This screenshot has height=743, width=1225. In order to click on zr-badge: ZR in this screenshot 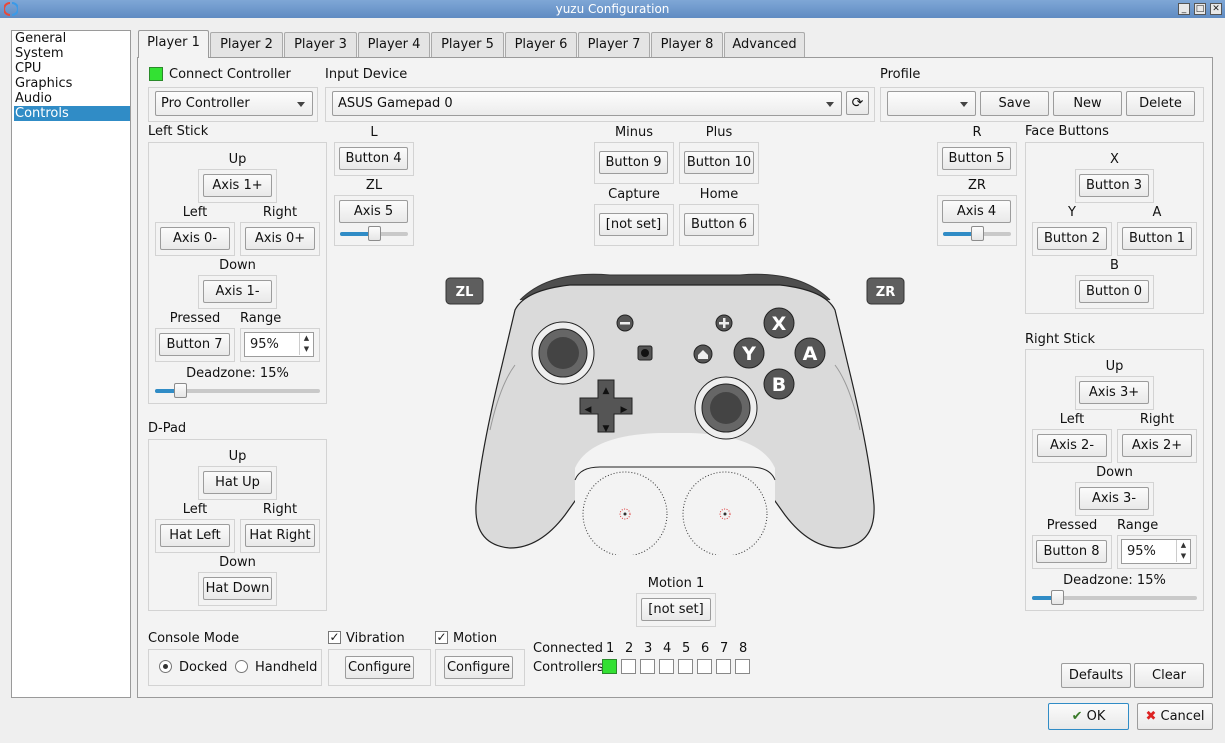, I will do `click(885, 291)`.